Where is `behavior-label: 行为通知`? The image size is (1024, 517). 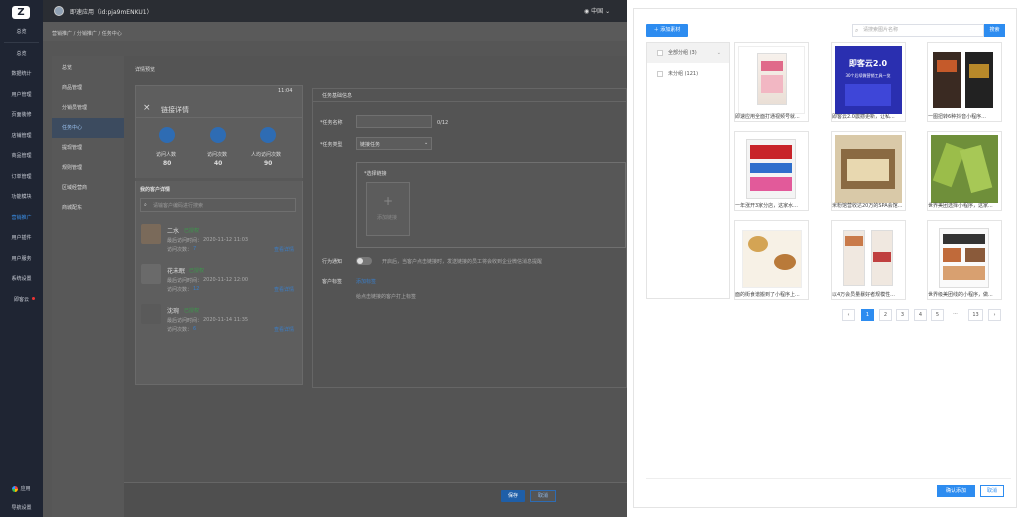
behavior-label: 行为通知 is located at coordinates (332, 262).